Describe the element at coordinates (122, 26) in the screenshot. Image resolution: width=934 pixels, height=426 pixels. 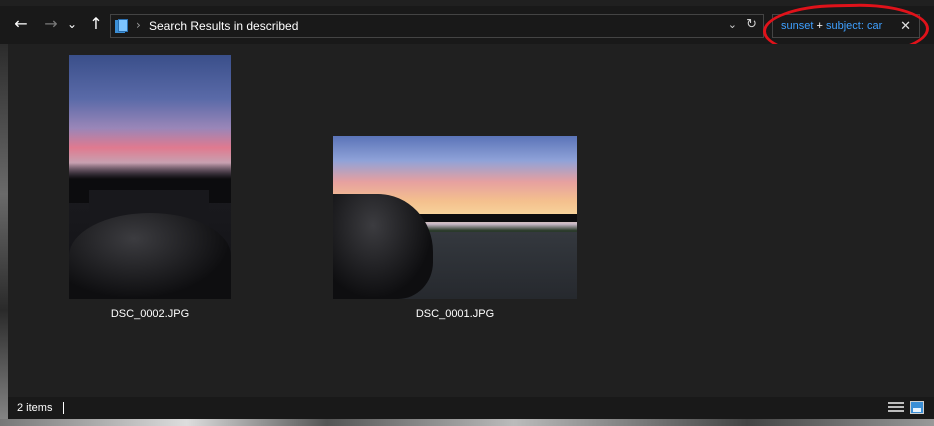
I see `search-results-folder-icon` at that location.